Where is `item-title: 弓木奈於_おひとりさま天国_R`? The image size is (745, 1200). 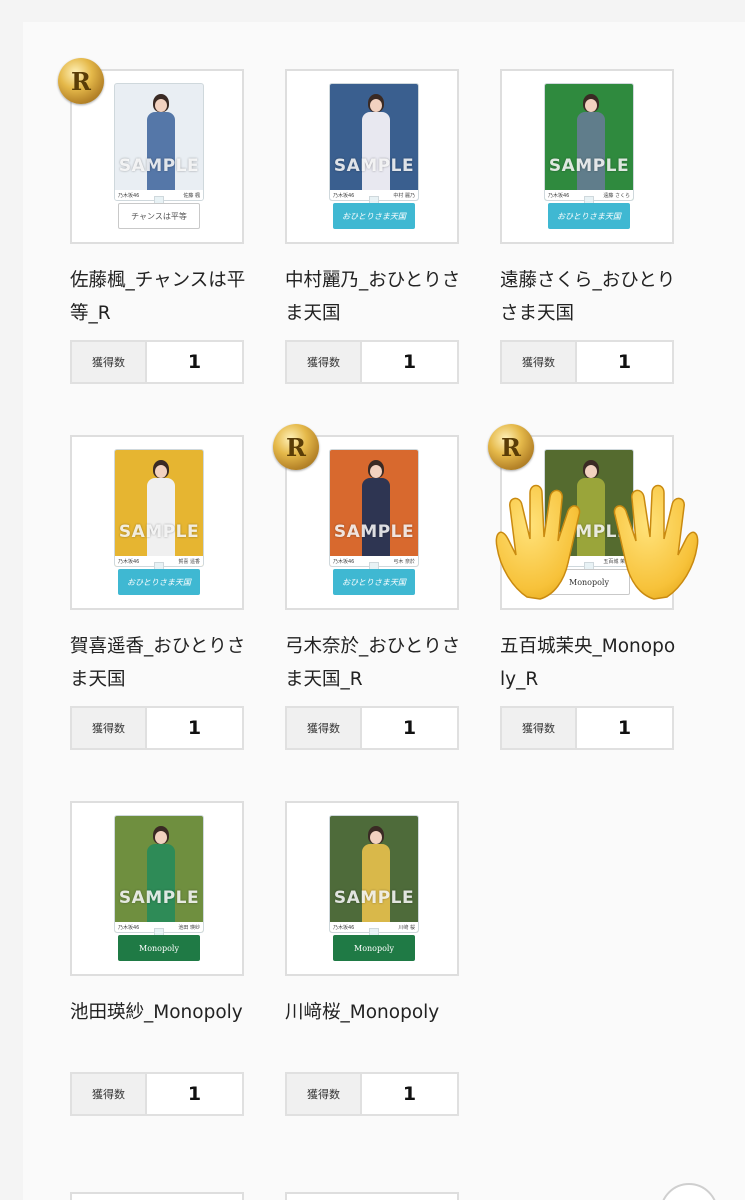
item-title: 弓木奈於_おひとりさま天国_R is located at coordinates (373, 663).